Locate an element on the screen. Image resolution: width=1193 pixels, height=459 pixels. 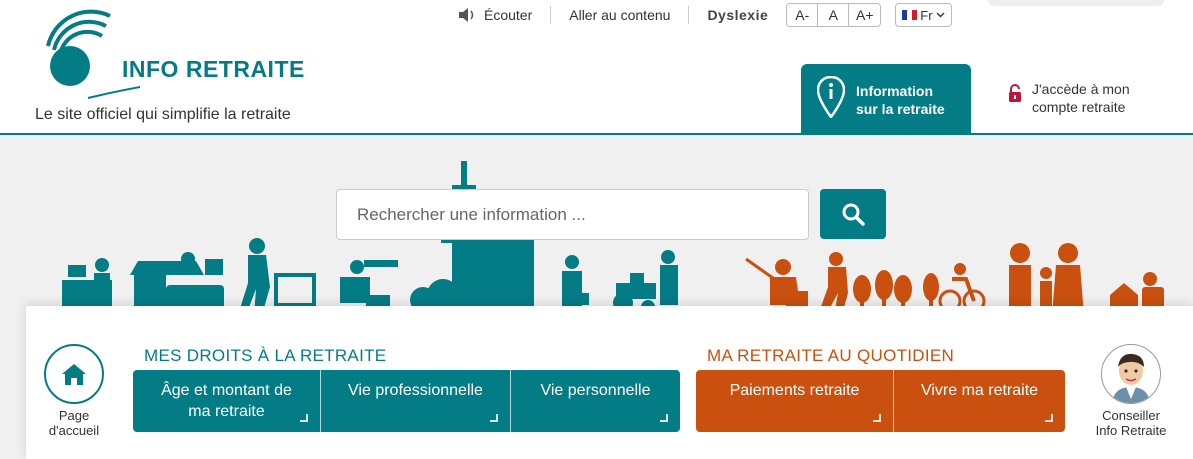
search-icon is located at coordinates (853, 214).